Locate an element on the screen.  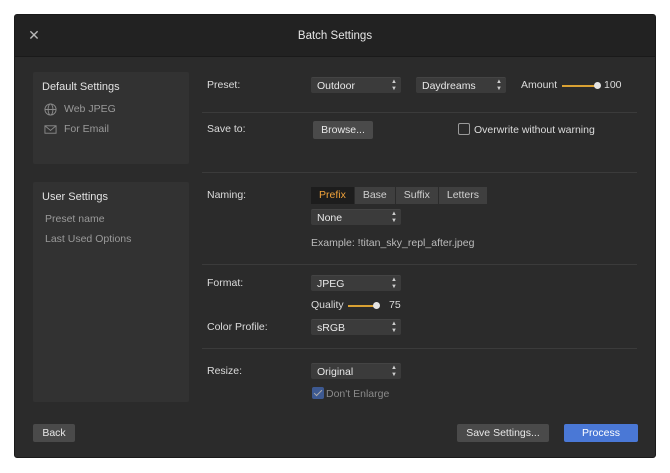
color-profile-value: sRGB is located at coordinates (331, 328).